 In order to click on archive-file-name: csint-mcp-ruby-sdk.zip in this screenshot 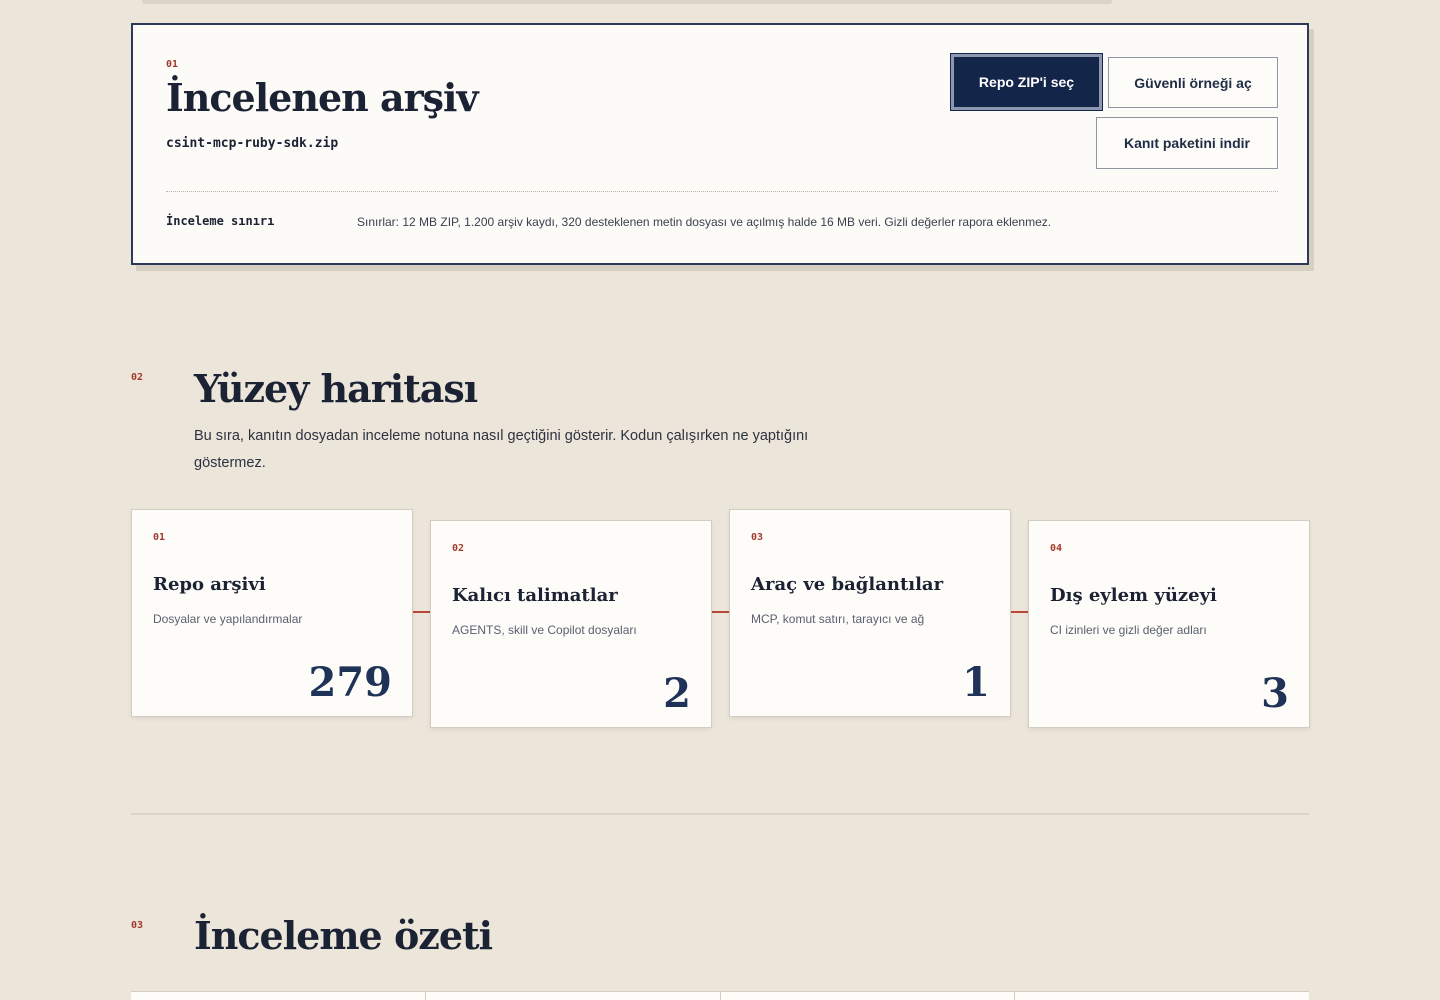, I will do `click(252, 143)`.